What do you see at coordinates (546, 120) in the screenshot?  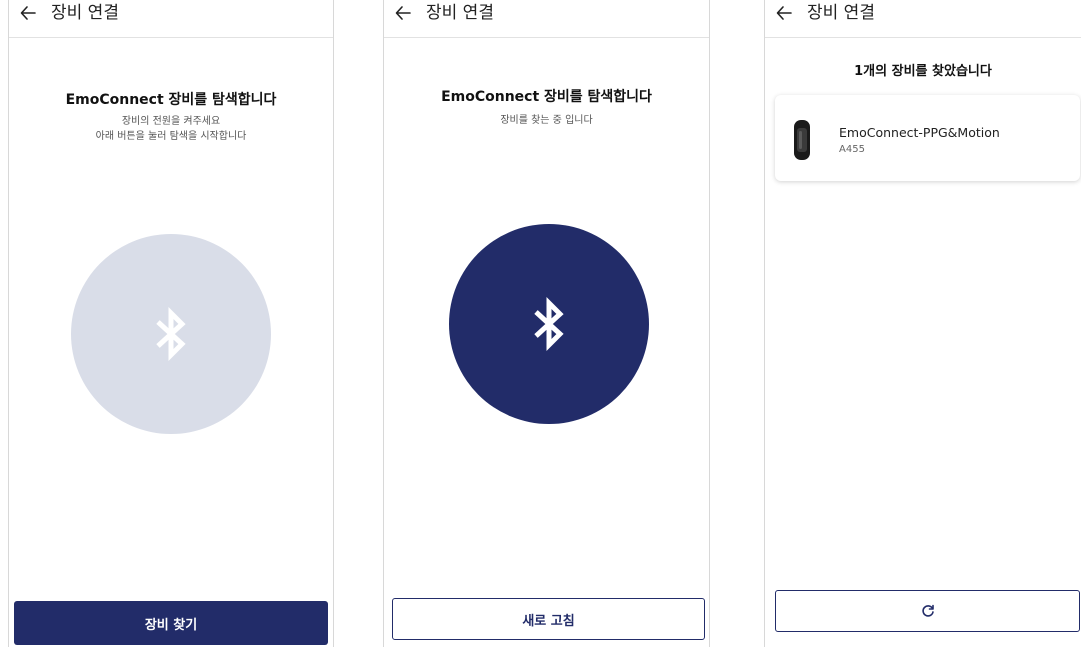 I see `searching-status: 장비를 찾는 중 입니다` at bounding box center [546, 120].